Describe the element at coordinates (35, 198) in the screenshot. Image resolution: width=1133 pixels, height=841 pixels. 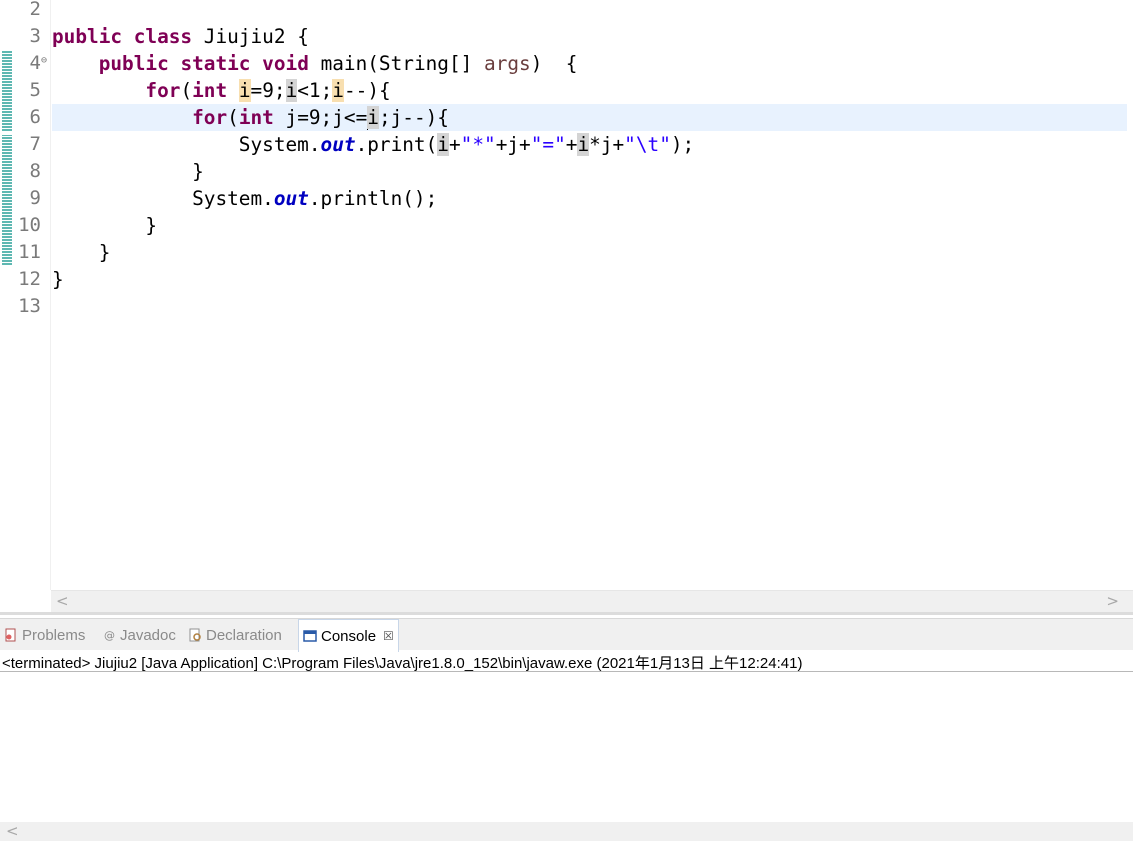
I see `line-number: 9` at that location.